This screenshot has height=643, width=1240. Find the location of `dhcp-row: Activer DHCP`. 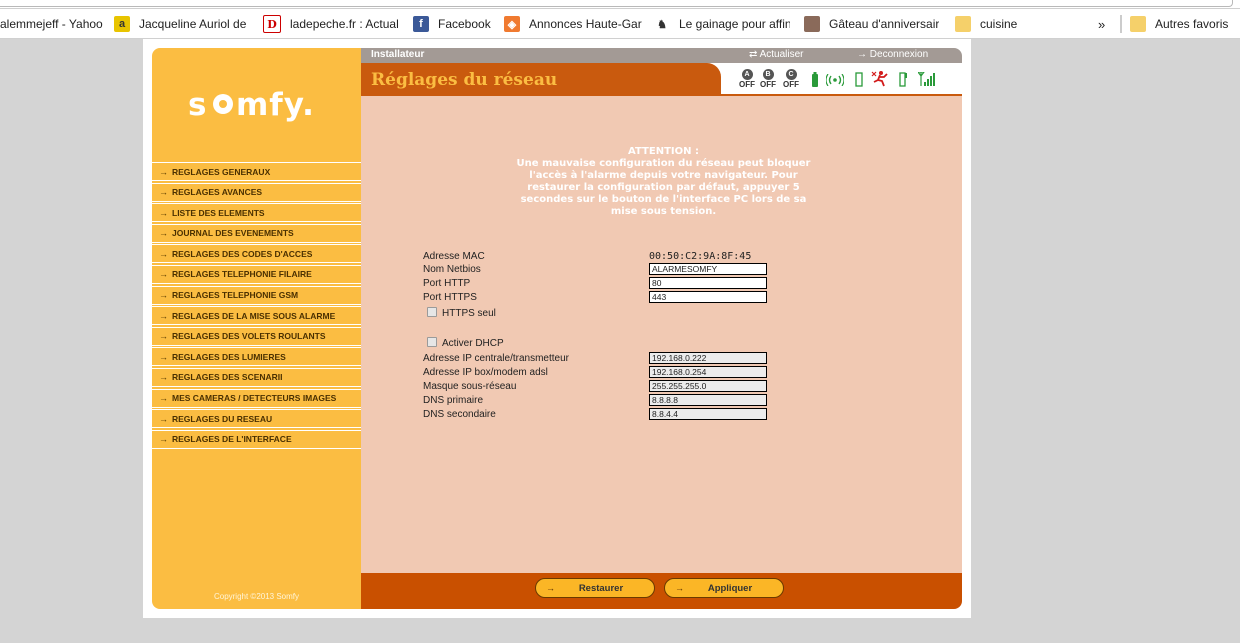

dhcp-row: Activer DHCP is located at coordinates (465, 343).